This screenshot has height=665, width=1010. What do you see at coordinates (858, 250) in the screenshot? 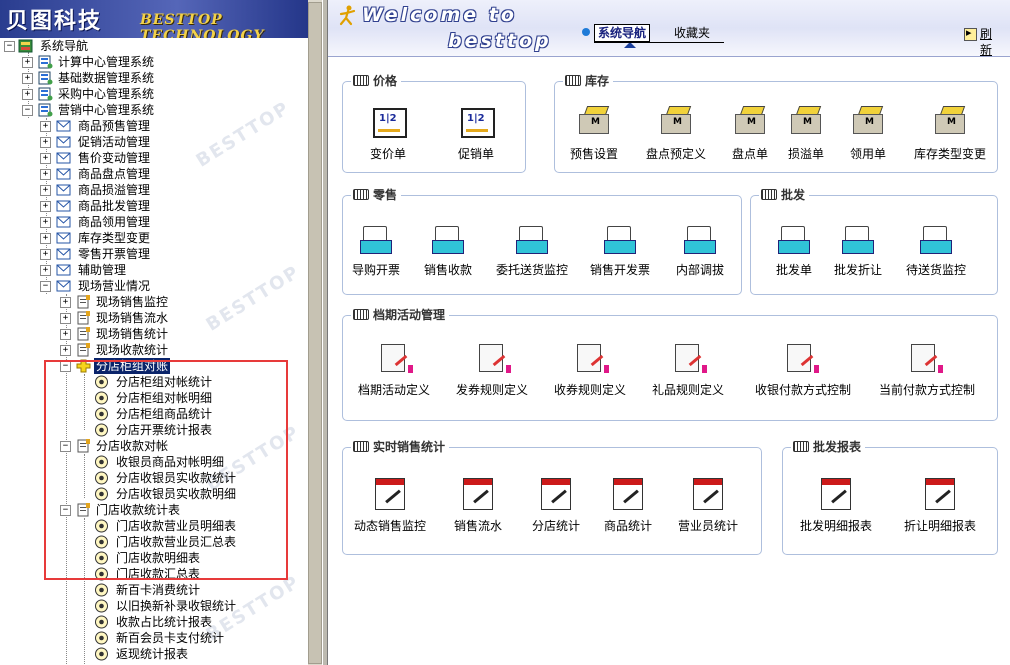
I see `item-wholesale-discount: 批发折让` at bounding box center [858, 250].